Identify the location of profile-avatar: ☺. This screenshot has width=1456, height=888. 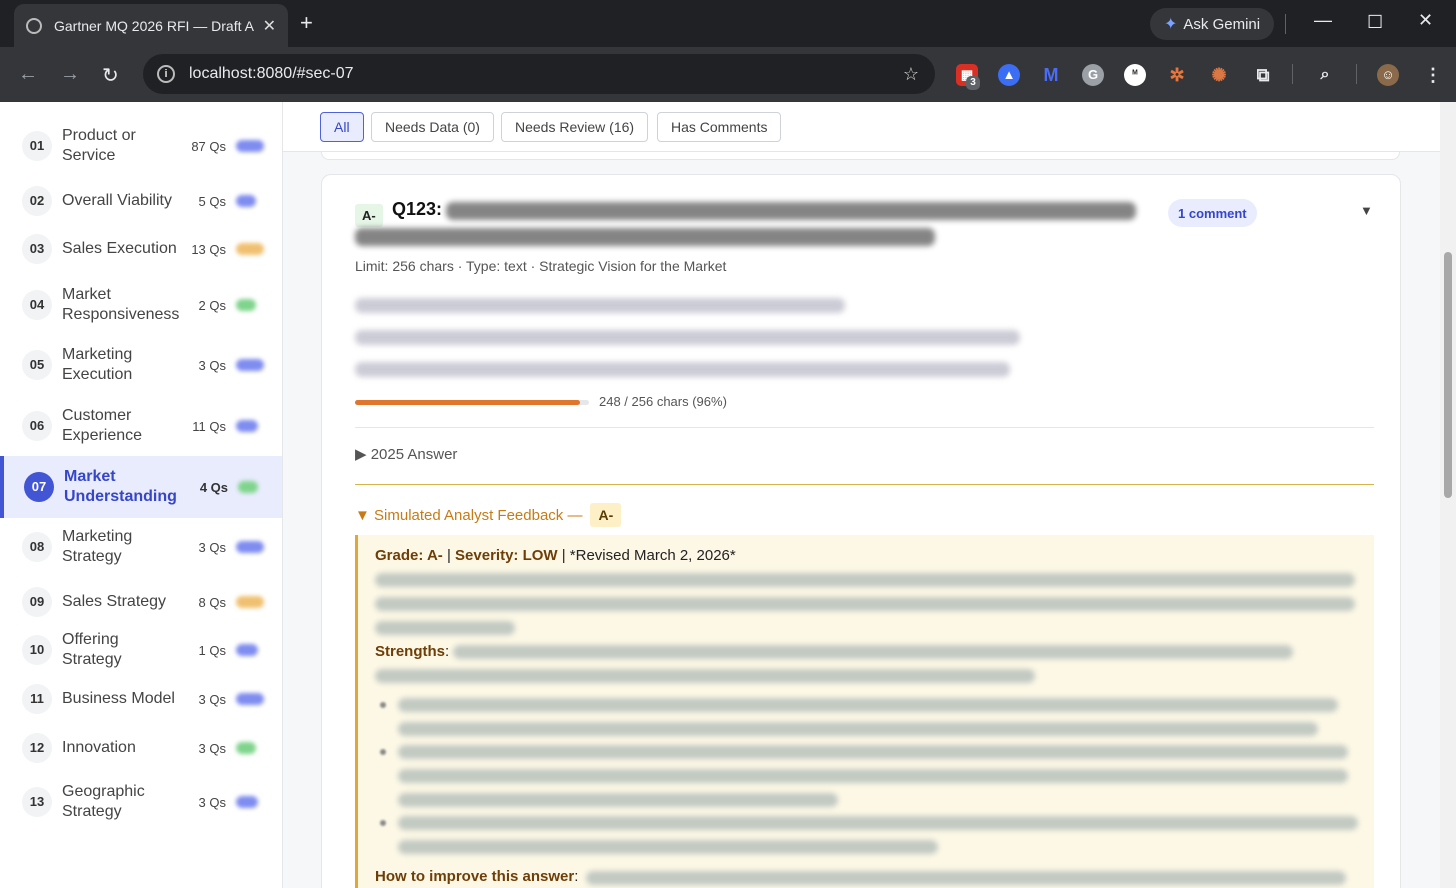
(1388, 75).